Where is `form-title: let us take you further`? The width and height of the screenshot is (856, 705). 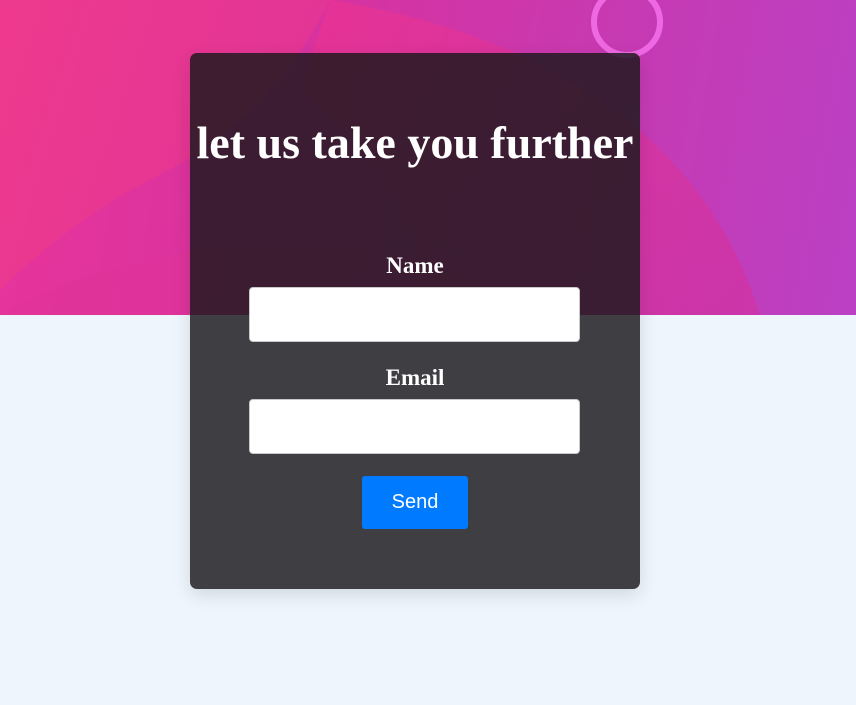 form-title: let us take you further is located at coordinates (415, 142).